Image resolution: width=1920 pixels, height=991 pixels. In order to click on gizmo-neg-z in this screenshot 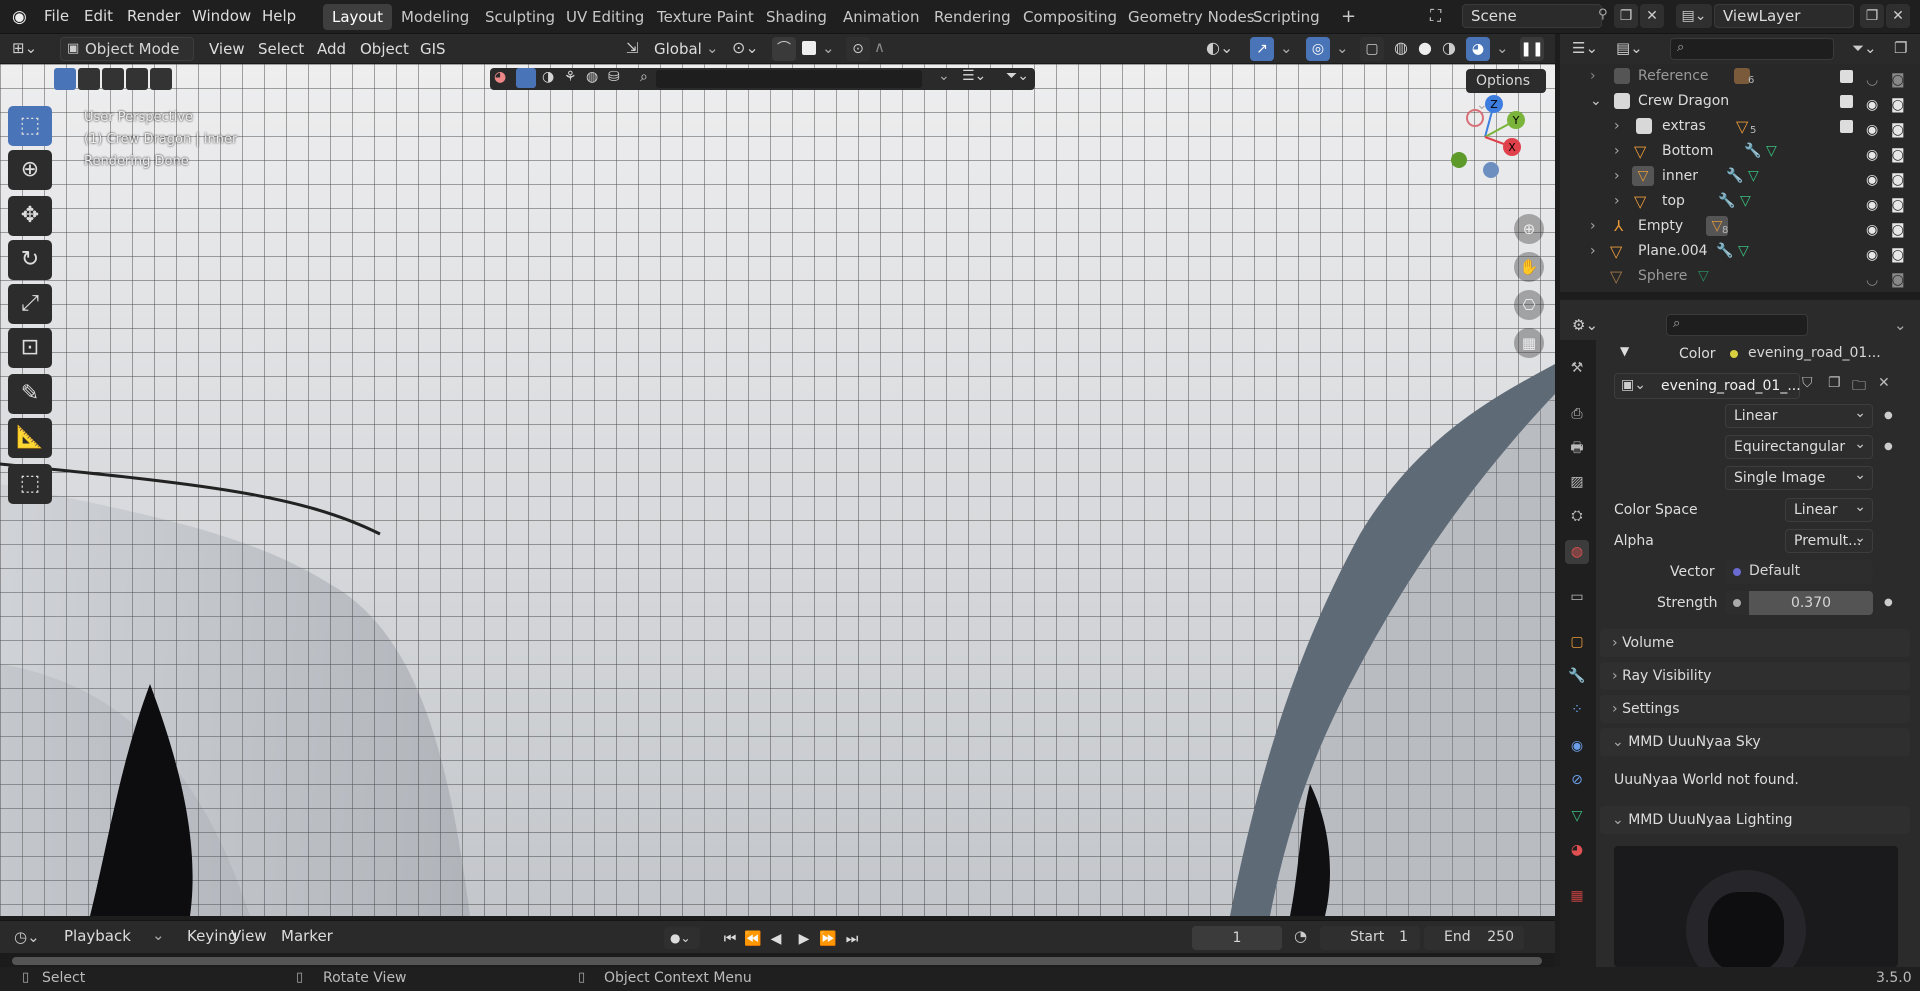, I will do `click(1491, 170)`.